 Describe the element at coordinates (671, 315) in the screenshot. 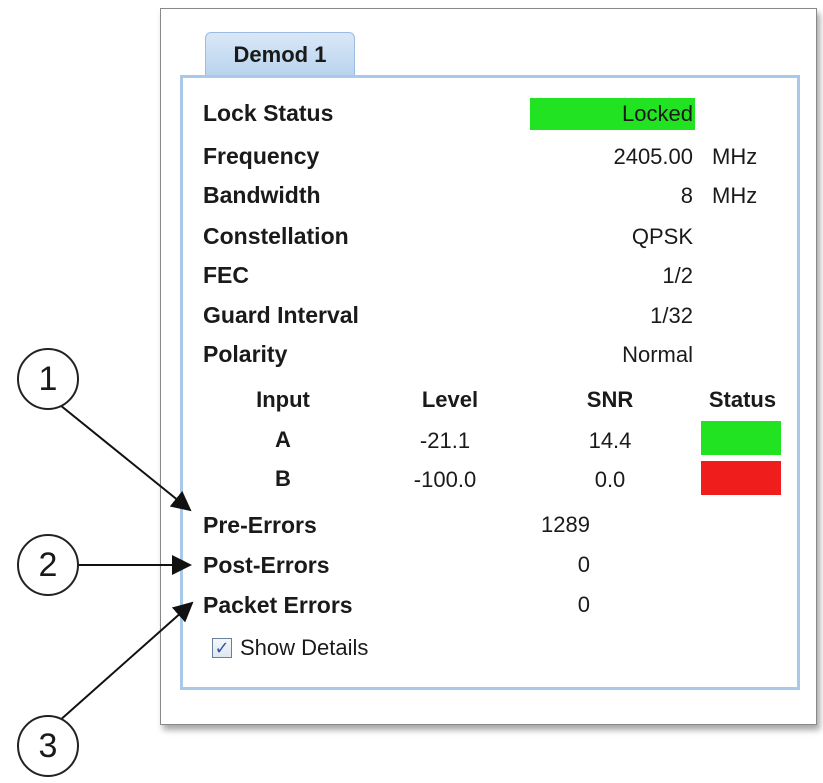

I see `guard-interval-value: 1/32` at that location.